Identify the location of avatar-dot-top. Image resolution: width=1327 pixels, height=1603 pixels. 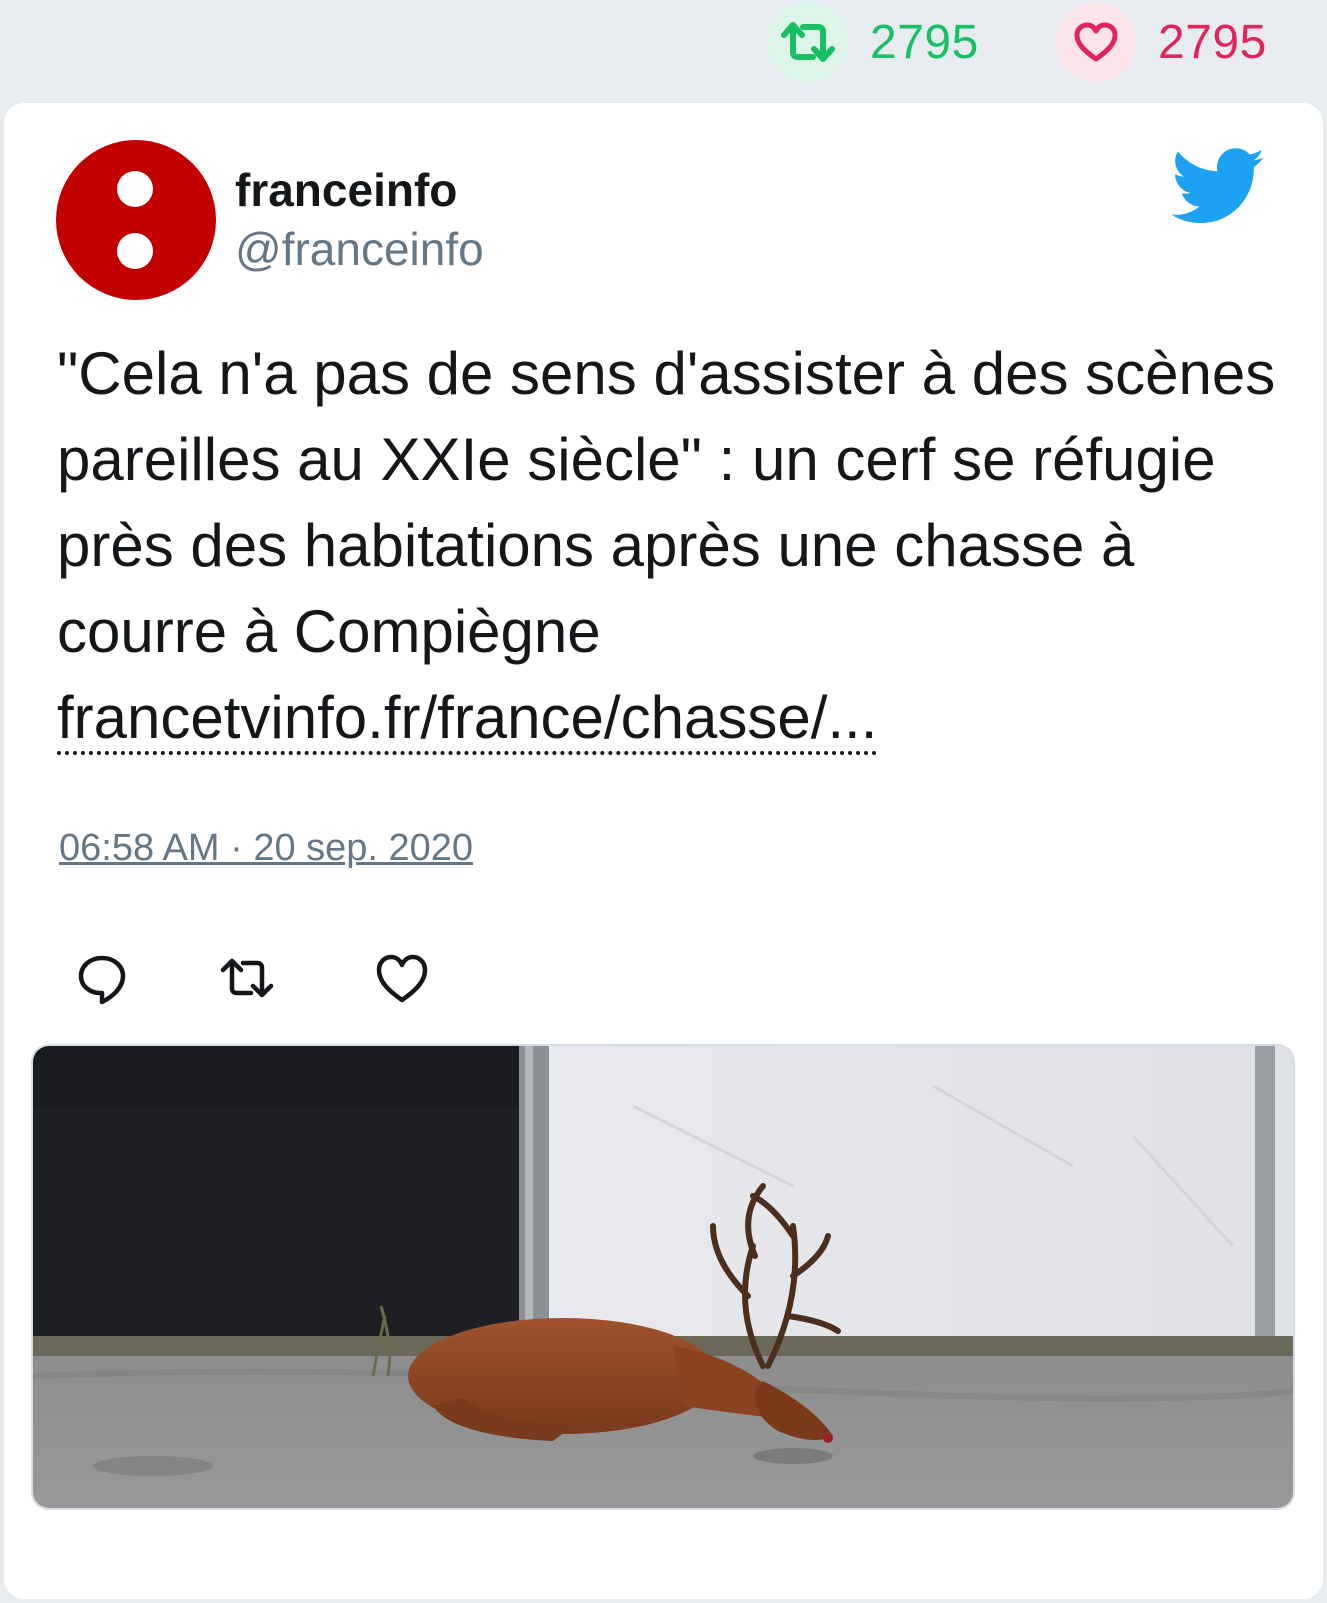
(135, 189).